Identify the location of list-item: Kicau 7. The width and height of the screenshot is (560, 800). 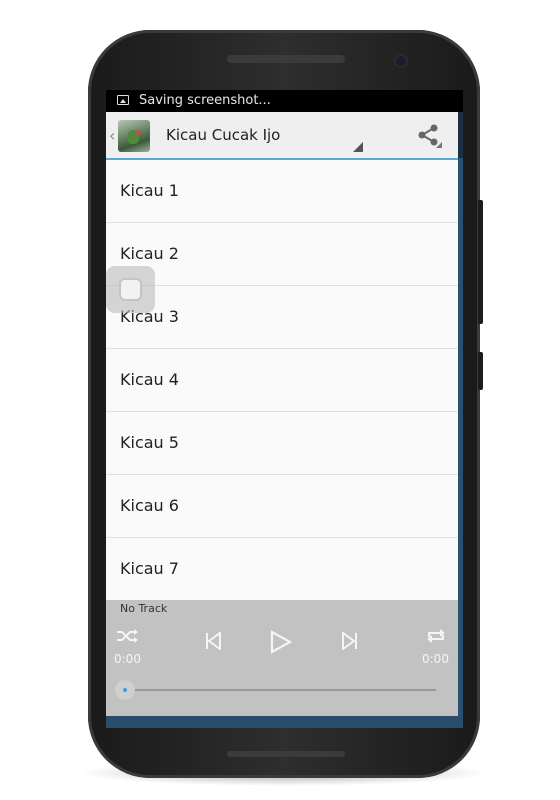
(282, 569).